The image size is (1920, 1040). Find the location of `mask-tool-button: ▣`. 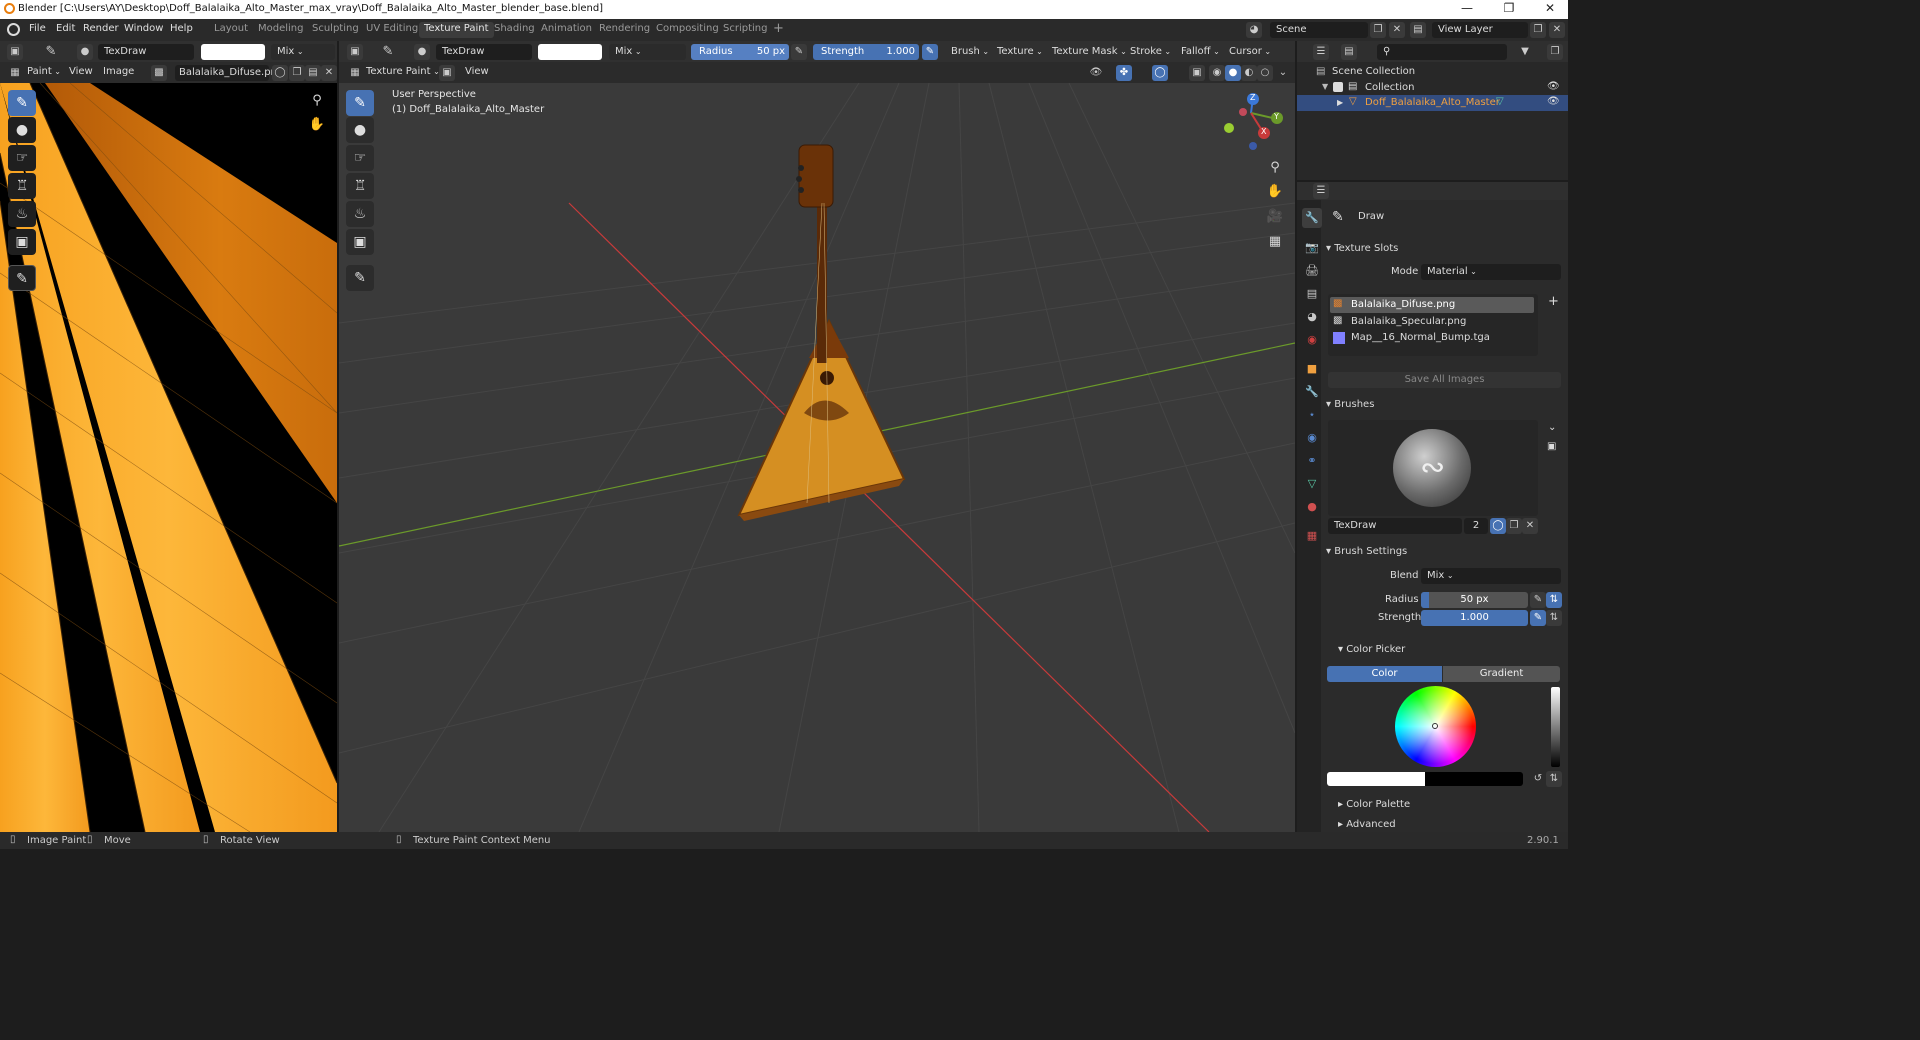

mask-tool-button: ▣ is located at coordinates (22, 242).